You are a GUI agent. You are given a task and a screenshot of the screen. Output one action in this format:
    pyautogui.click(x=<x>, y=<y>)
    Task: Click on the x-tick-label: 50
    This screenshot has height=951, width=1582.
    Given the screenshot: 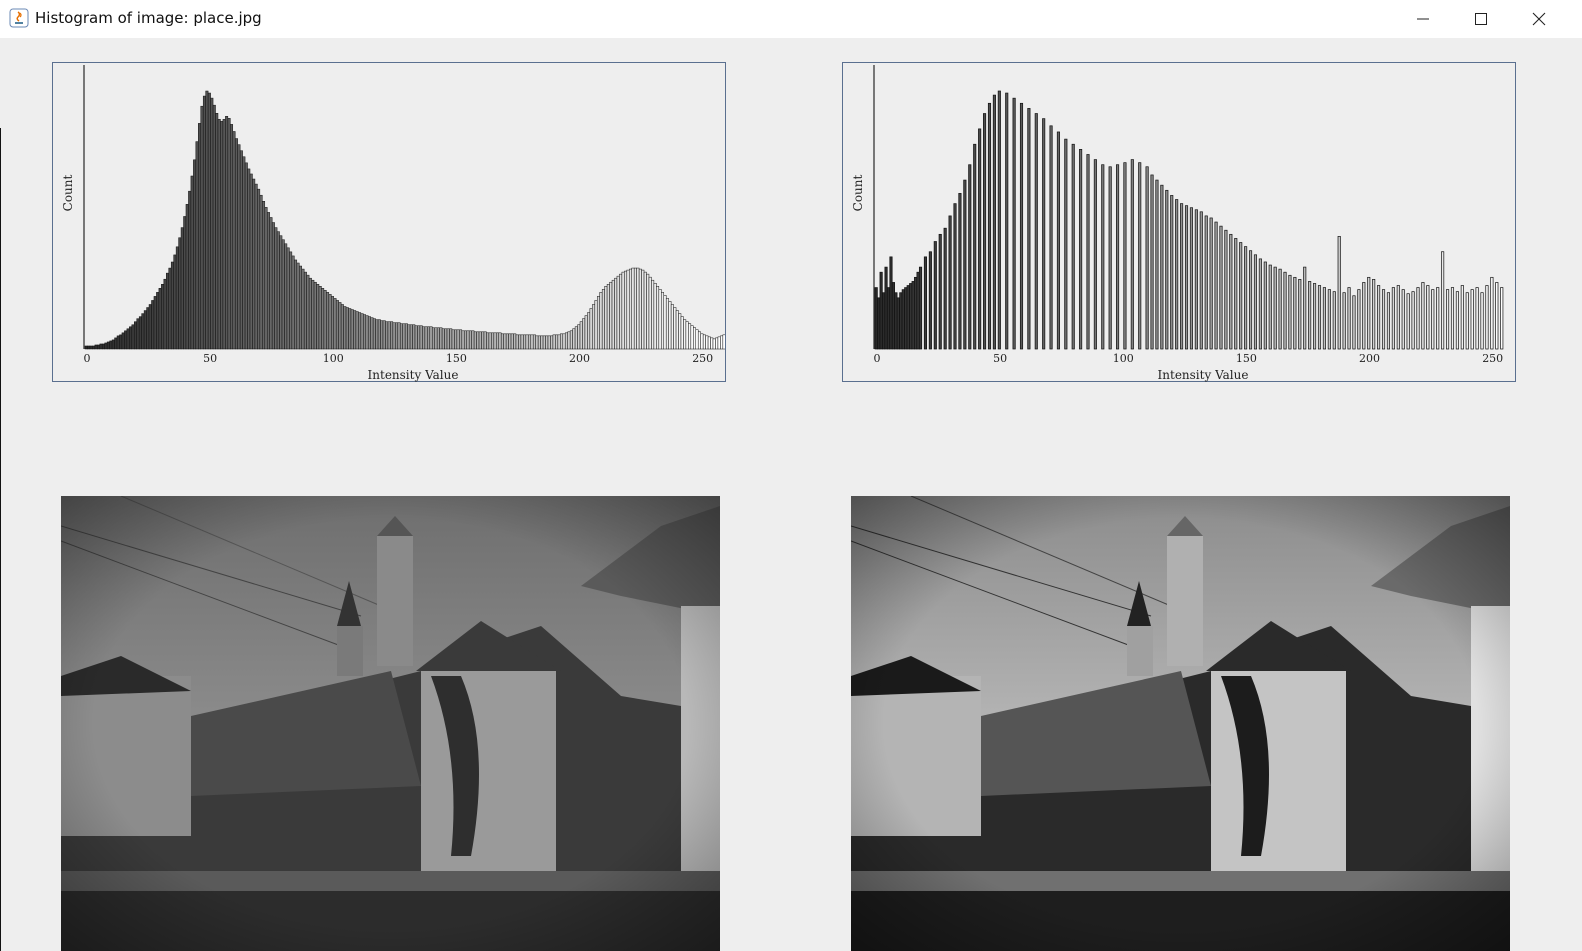 What is the action you would take?
    pyautogui.click(x=1000, y=358)
    